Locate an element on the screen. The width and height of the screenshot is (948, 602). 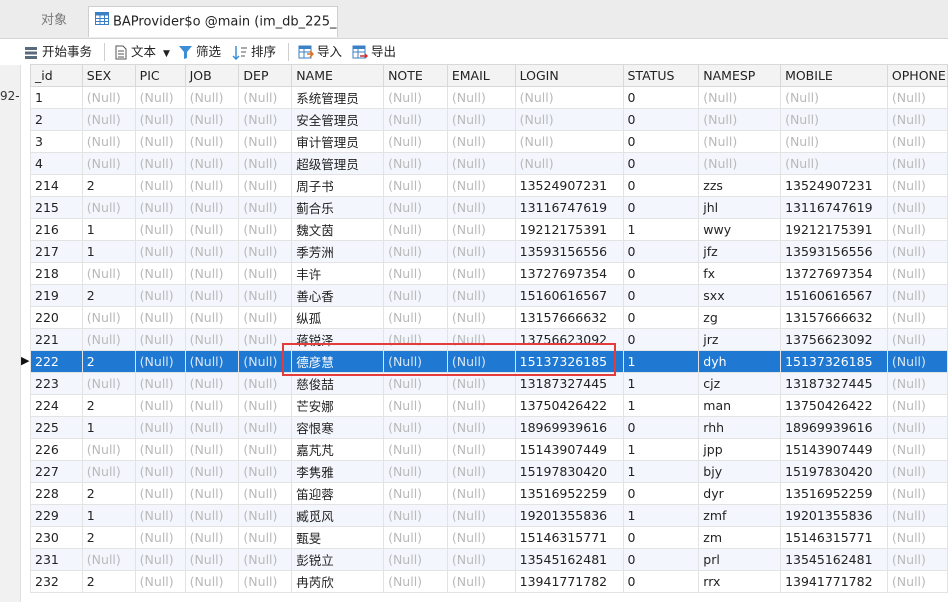
cell-name: 甄旻 is located at coordinates (338, 537).